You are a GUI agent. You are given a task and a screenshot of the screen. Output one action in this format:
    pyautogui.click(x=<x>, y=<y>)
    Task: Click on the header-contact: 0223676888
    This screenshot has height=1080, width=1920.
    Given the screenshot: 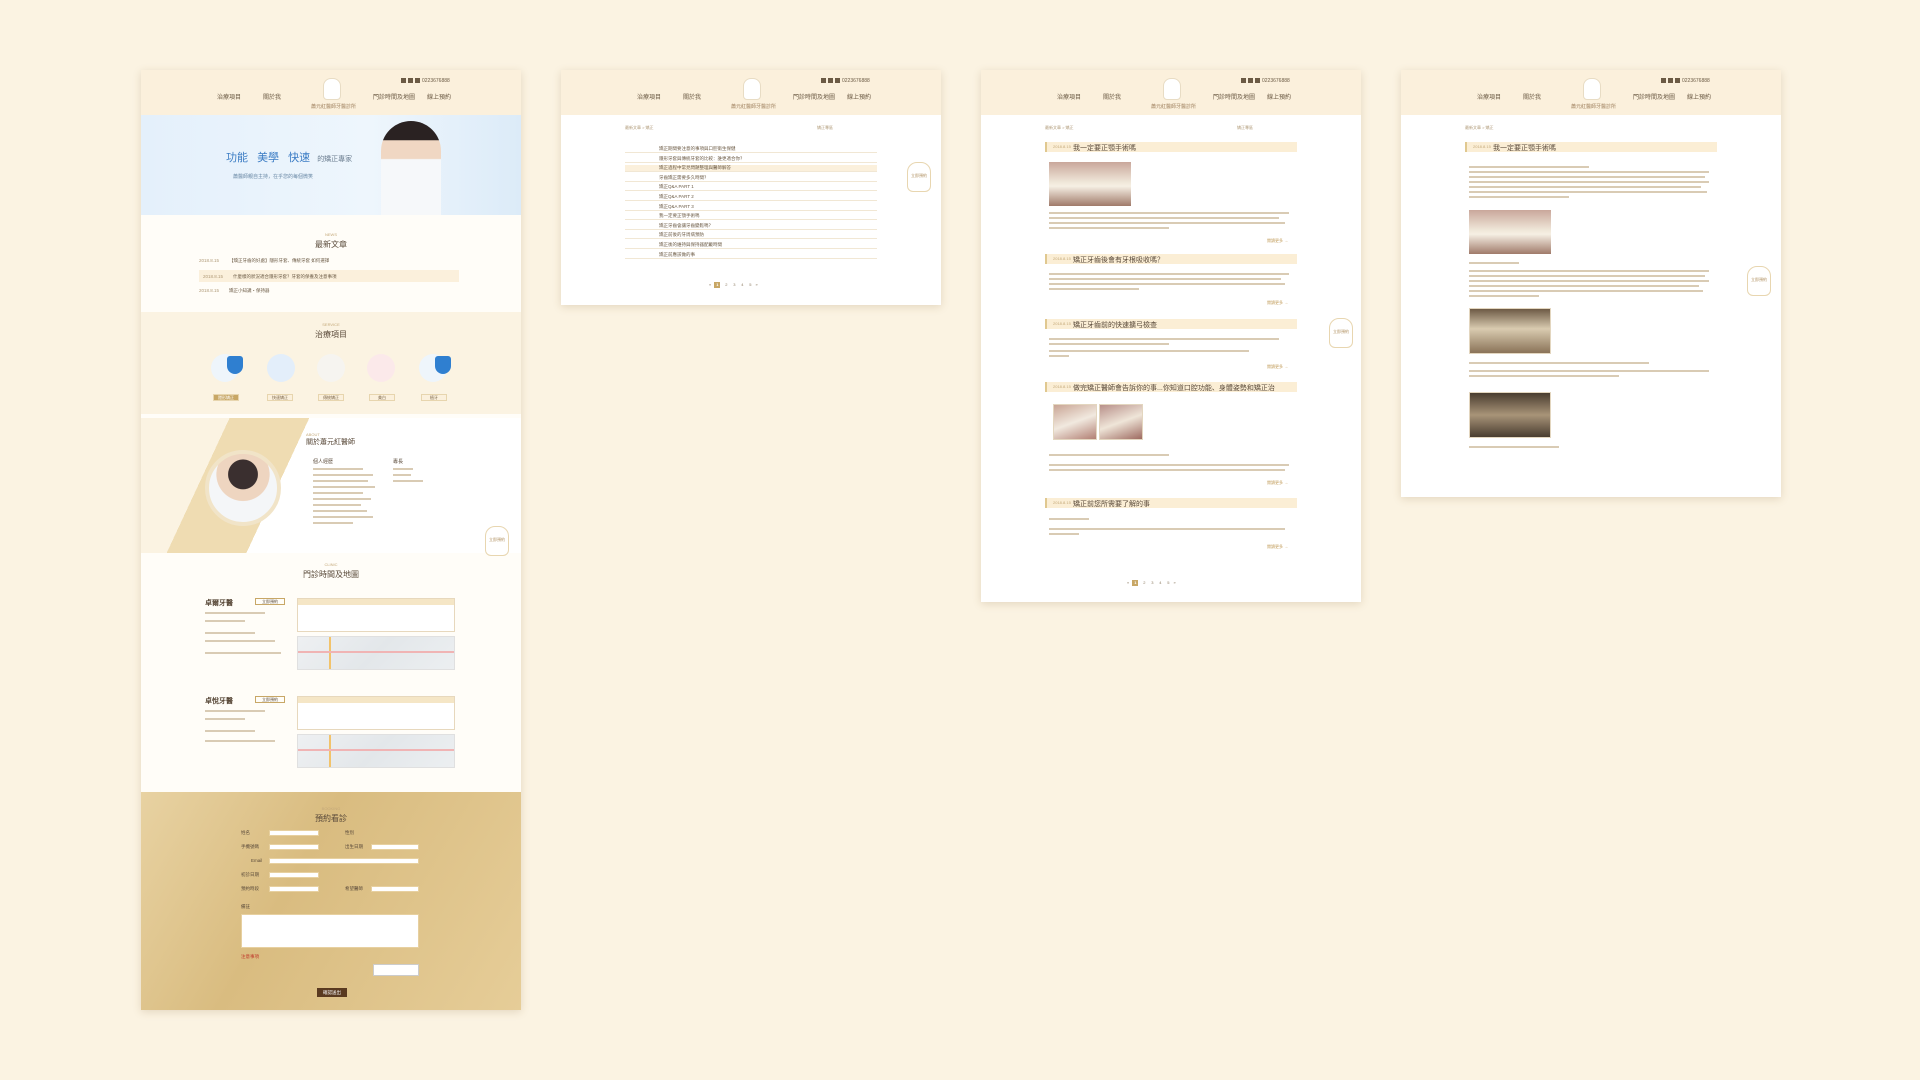 What is the action you would take?
    pyautogui.click(x=425, y=81)
    